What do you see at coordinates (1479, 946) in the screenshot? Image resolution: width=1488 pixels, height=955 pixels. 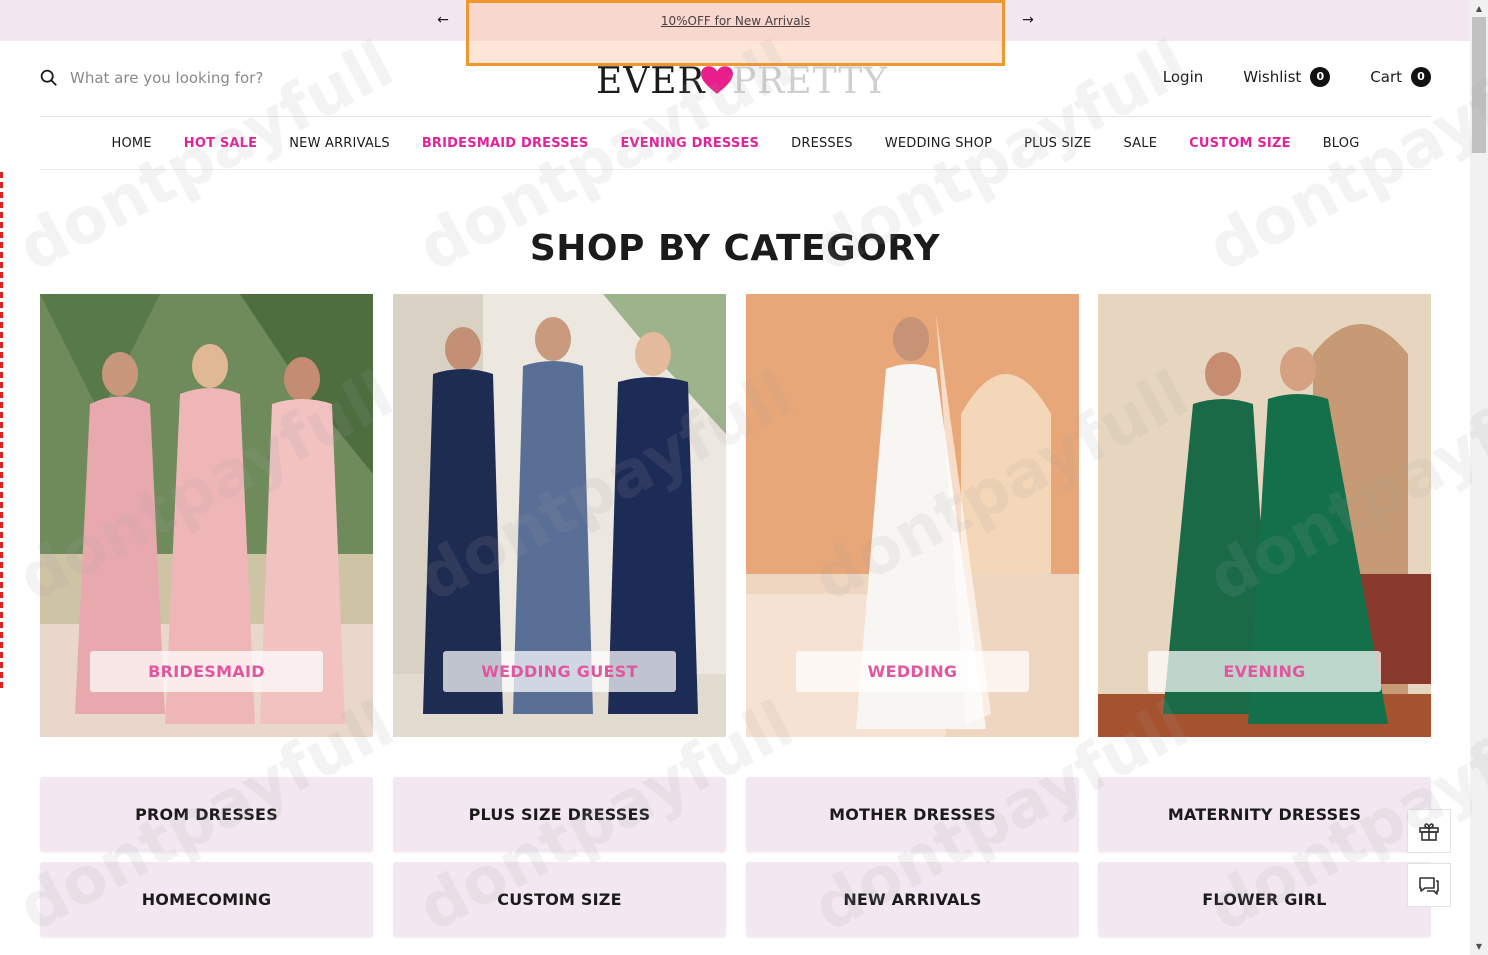 I see `scroll-down-icon: ▼` at bounding box center [1479, 946].